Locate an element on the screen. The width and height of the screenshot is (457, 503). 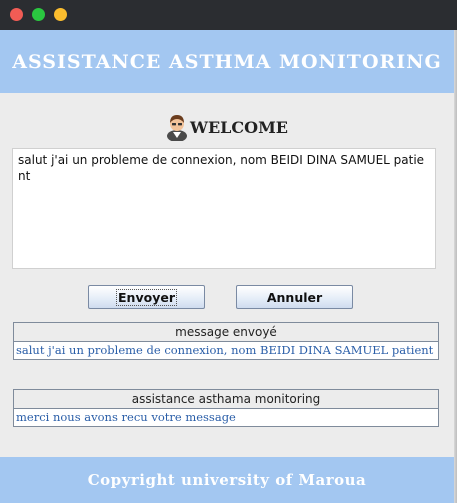
reply-message-field: merci nous avons recu votre message is located at coordinates (226, 417).